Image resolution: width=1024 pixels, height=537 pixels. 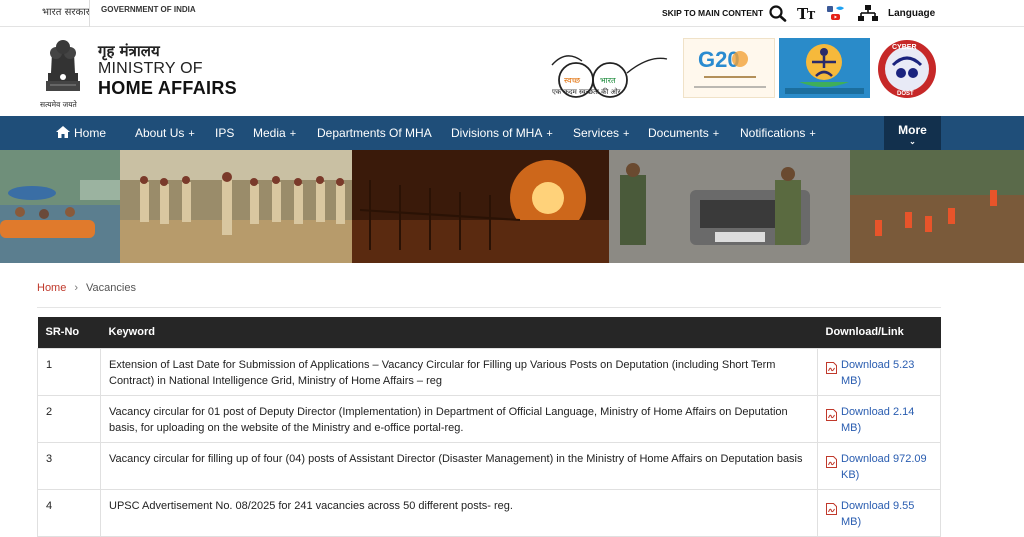 What do you see at coordinates (886, 420) in the screenshot?
I see `download-link: Download 2.14 MB)` at bounding box center [886, 420].